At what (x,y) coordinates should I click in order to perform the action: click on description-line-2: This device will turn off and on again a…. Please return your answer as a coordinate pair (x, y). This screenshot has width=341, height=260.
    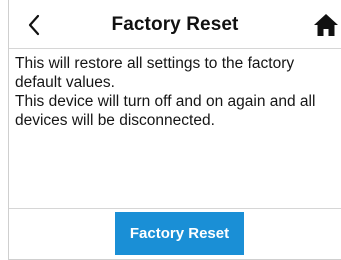
    Looking at the image, I should click on (165, 111).